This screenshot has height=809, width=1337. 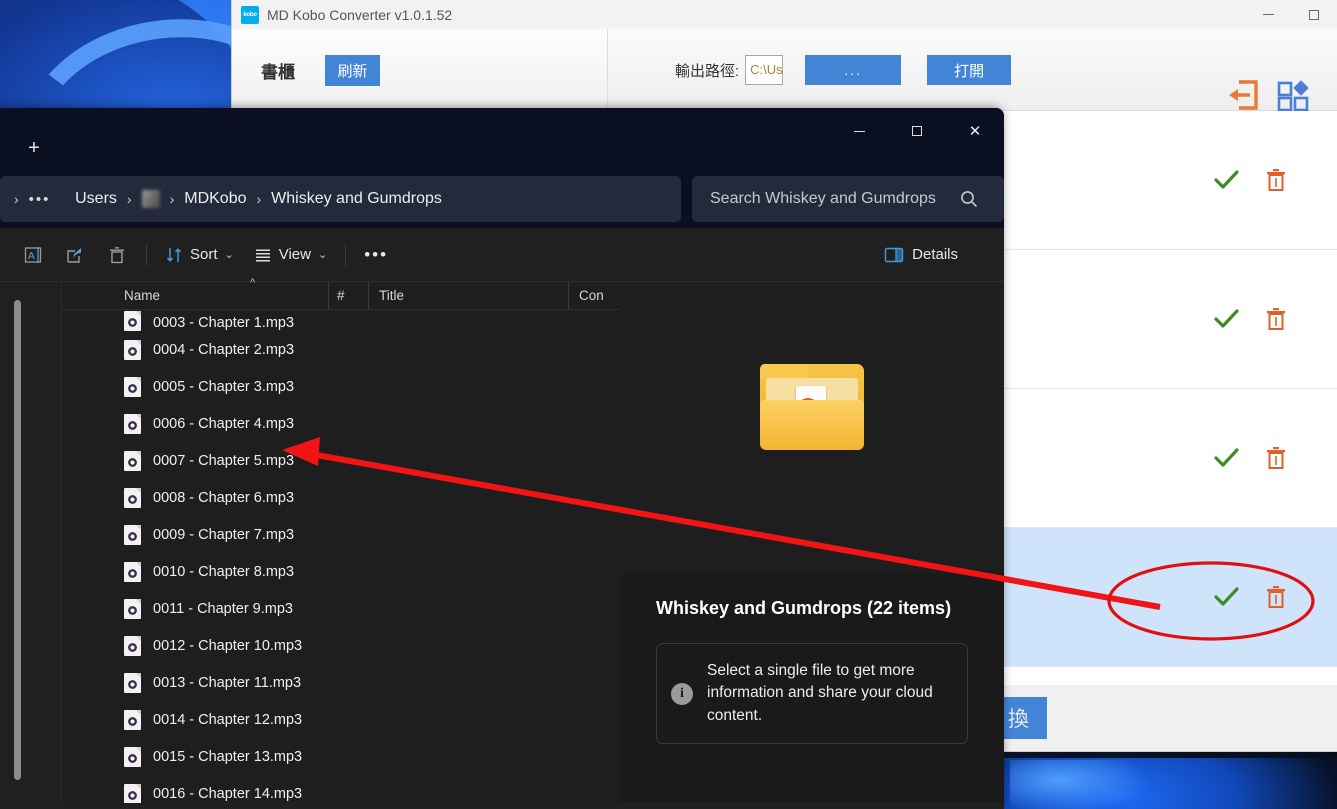 What do you see at coordinates (969, 70) in the screenshot?
I see `kobo-open-button: 打開` at bounding box center [969, 70].